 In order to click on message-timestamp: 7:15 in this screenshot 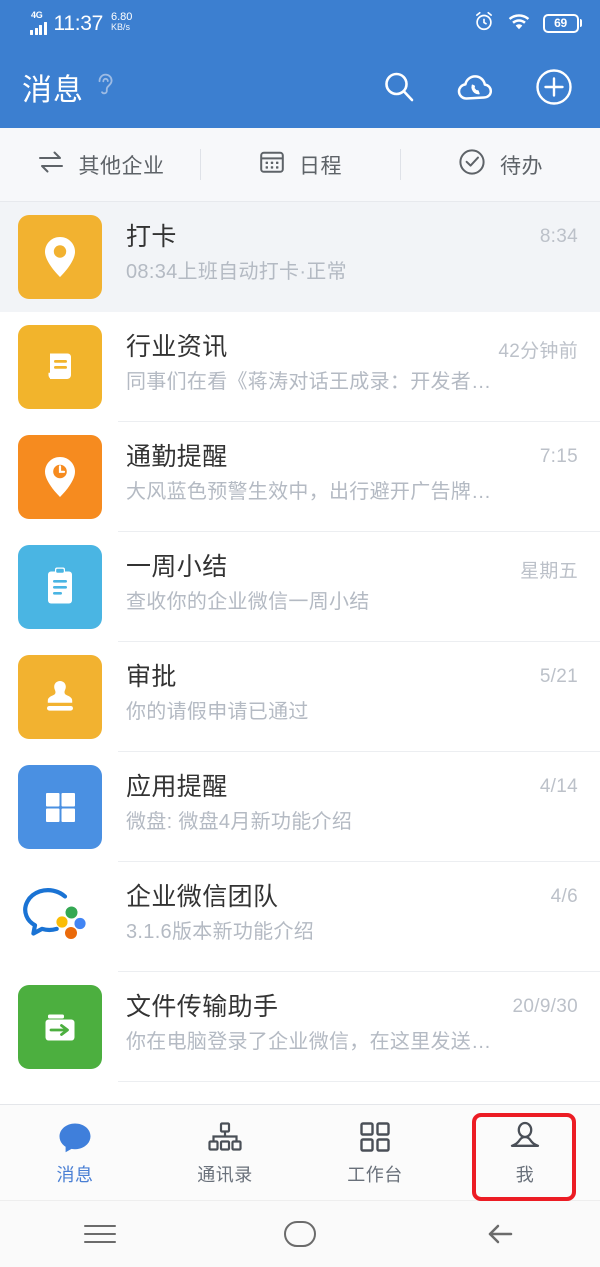, I will do `click(558, 456)`.